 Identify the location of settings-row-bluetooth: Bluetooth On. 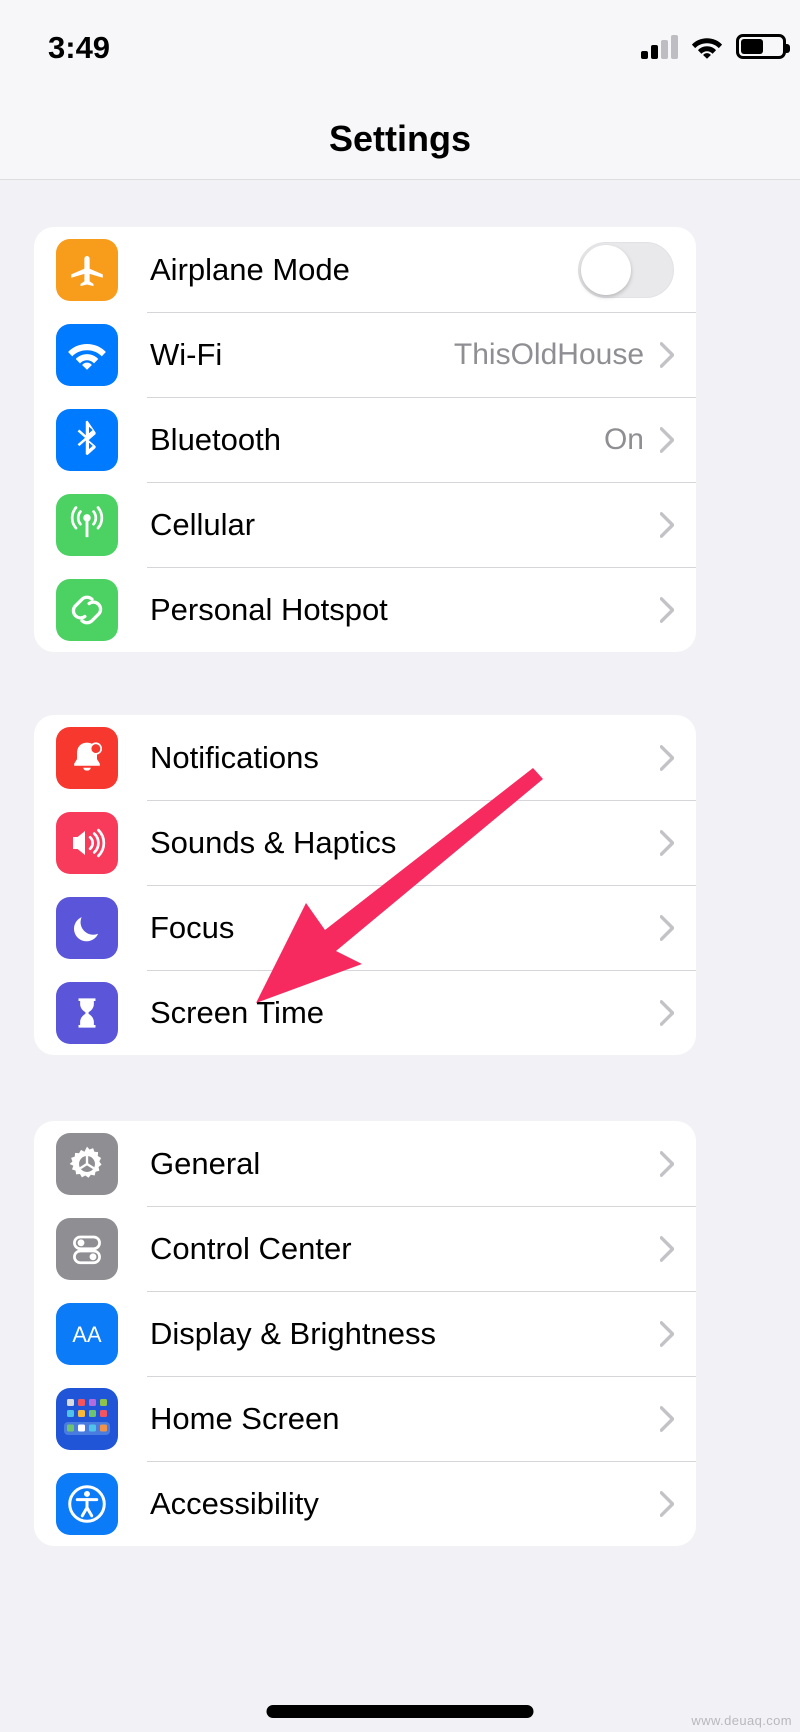
(365, 439).